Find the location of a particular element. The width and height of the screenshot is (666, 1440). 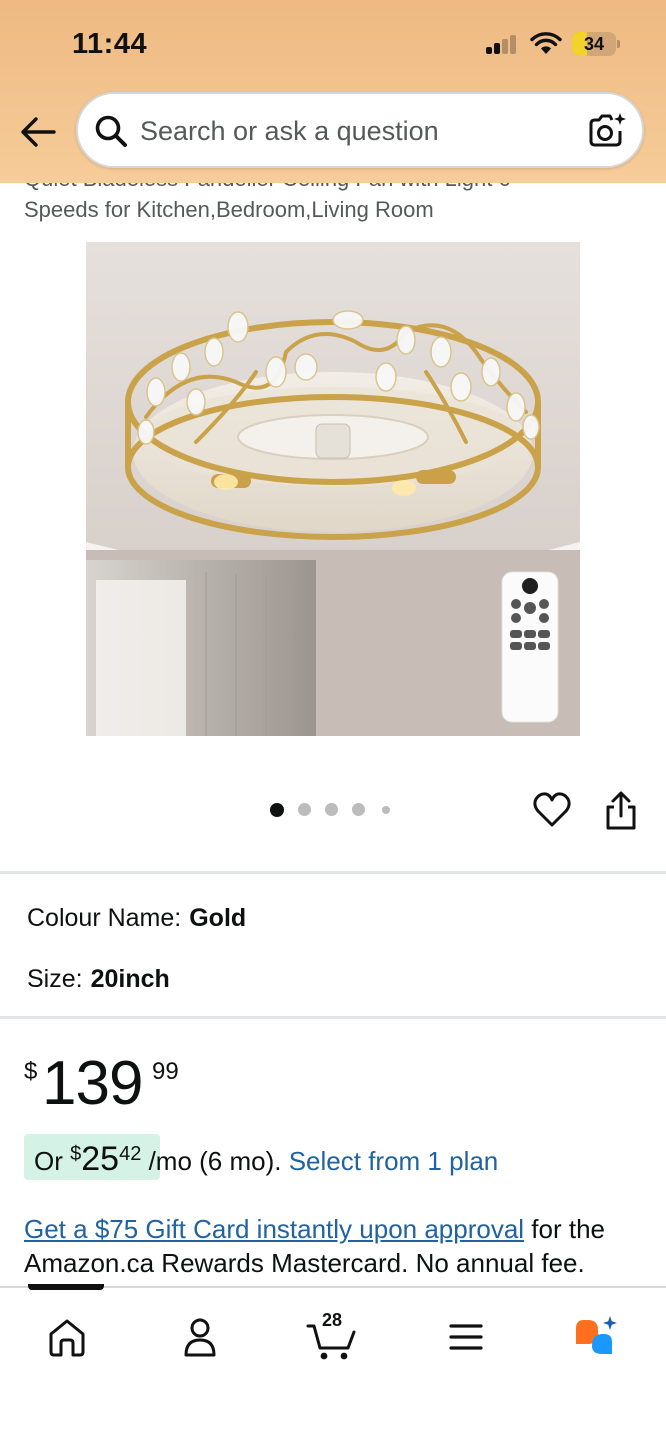

size-variation: Size: 20inch is located at coordinates (98, 979).